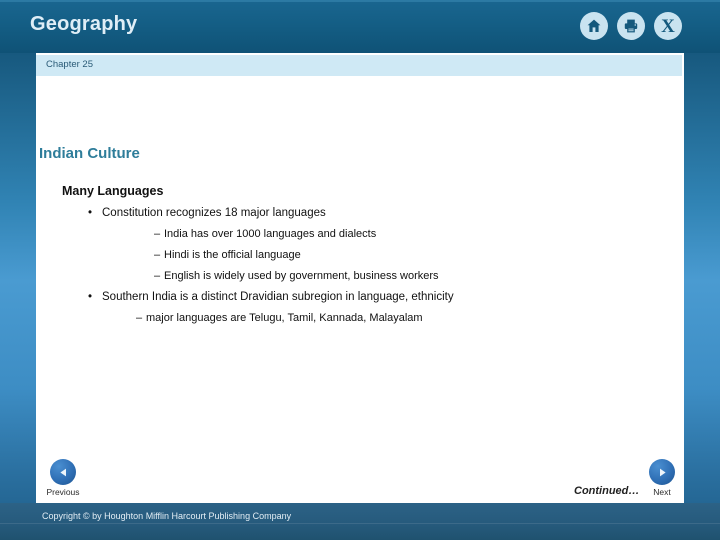  I want to click on next-arrow-icon, so click(662, 472).